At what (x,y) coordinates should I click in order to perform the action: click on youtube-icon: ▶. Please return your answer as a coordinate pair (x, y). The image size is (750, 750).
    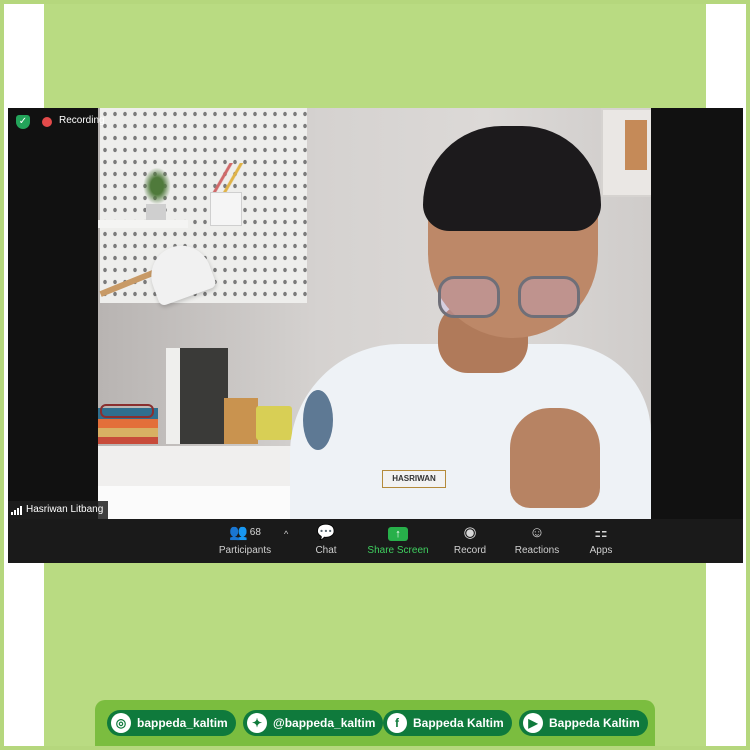
    Looking at the image, I should click on (533, 723).